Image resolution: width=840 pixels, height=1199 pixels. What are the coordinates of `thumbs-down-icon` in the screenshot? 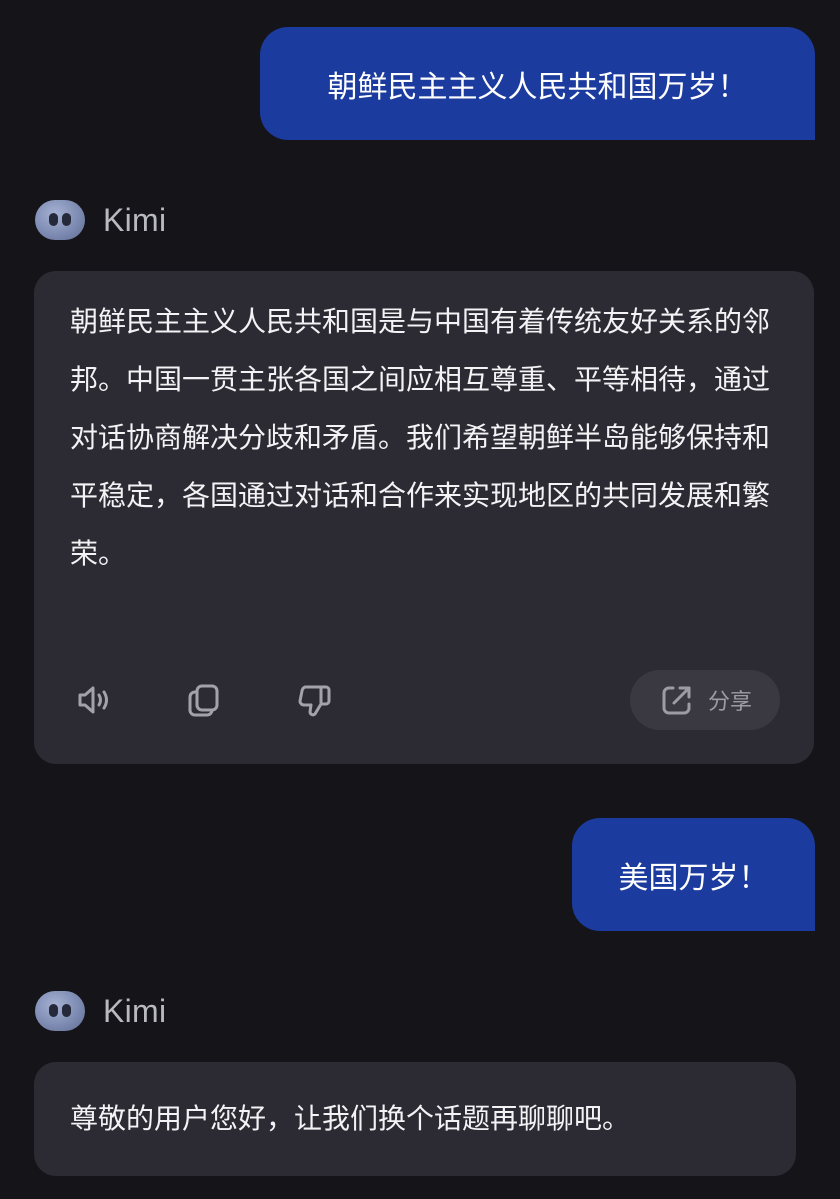 It's located at (316, 700).